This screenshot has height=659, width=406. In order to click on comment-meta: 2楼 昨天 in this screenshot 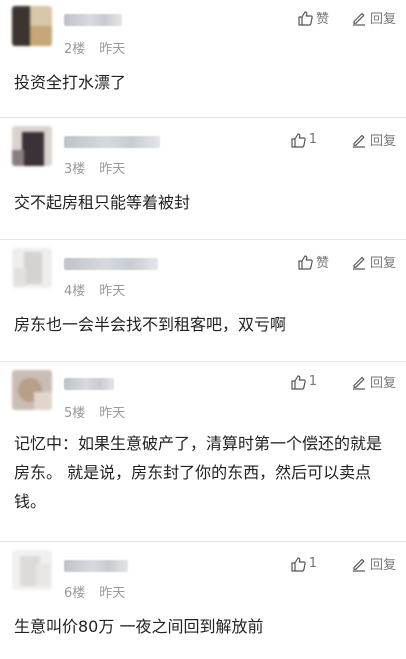, I will do `click(94, 47)`.